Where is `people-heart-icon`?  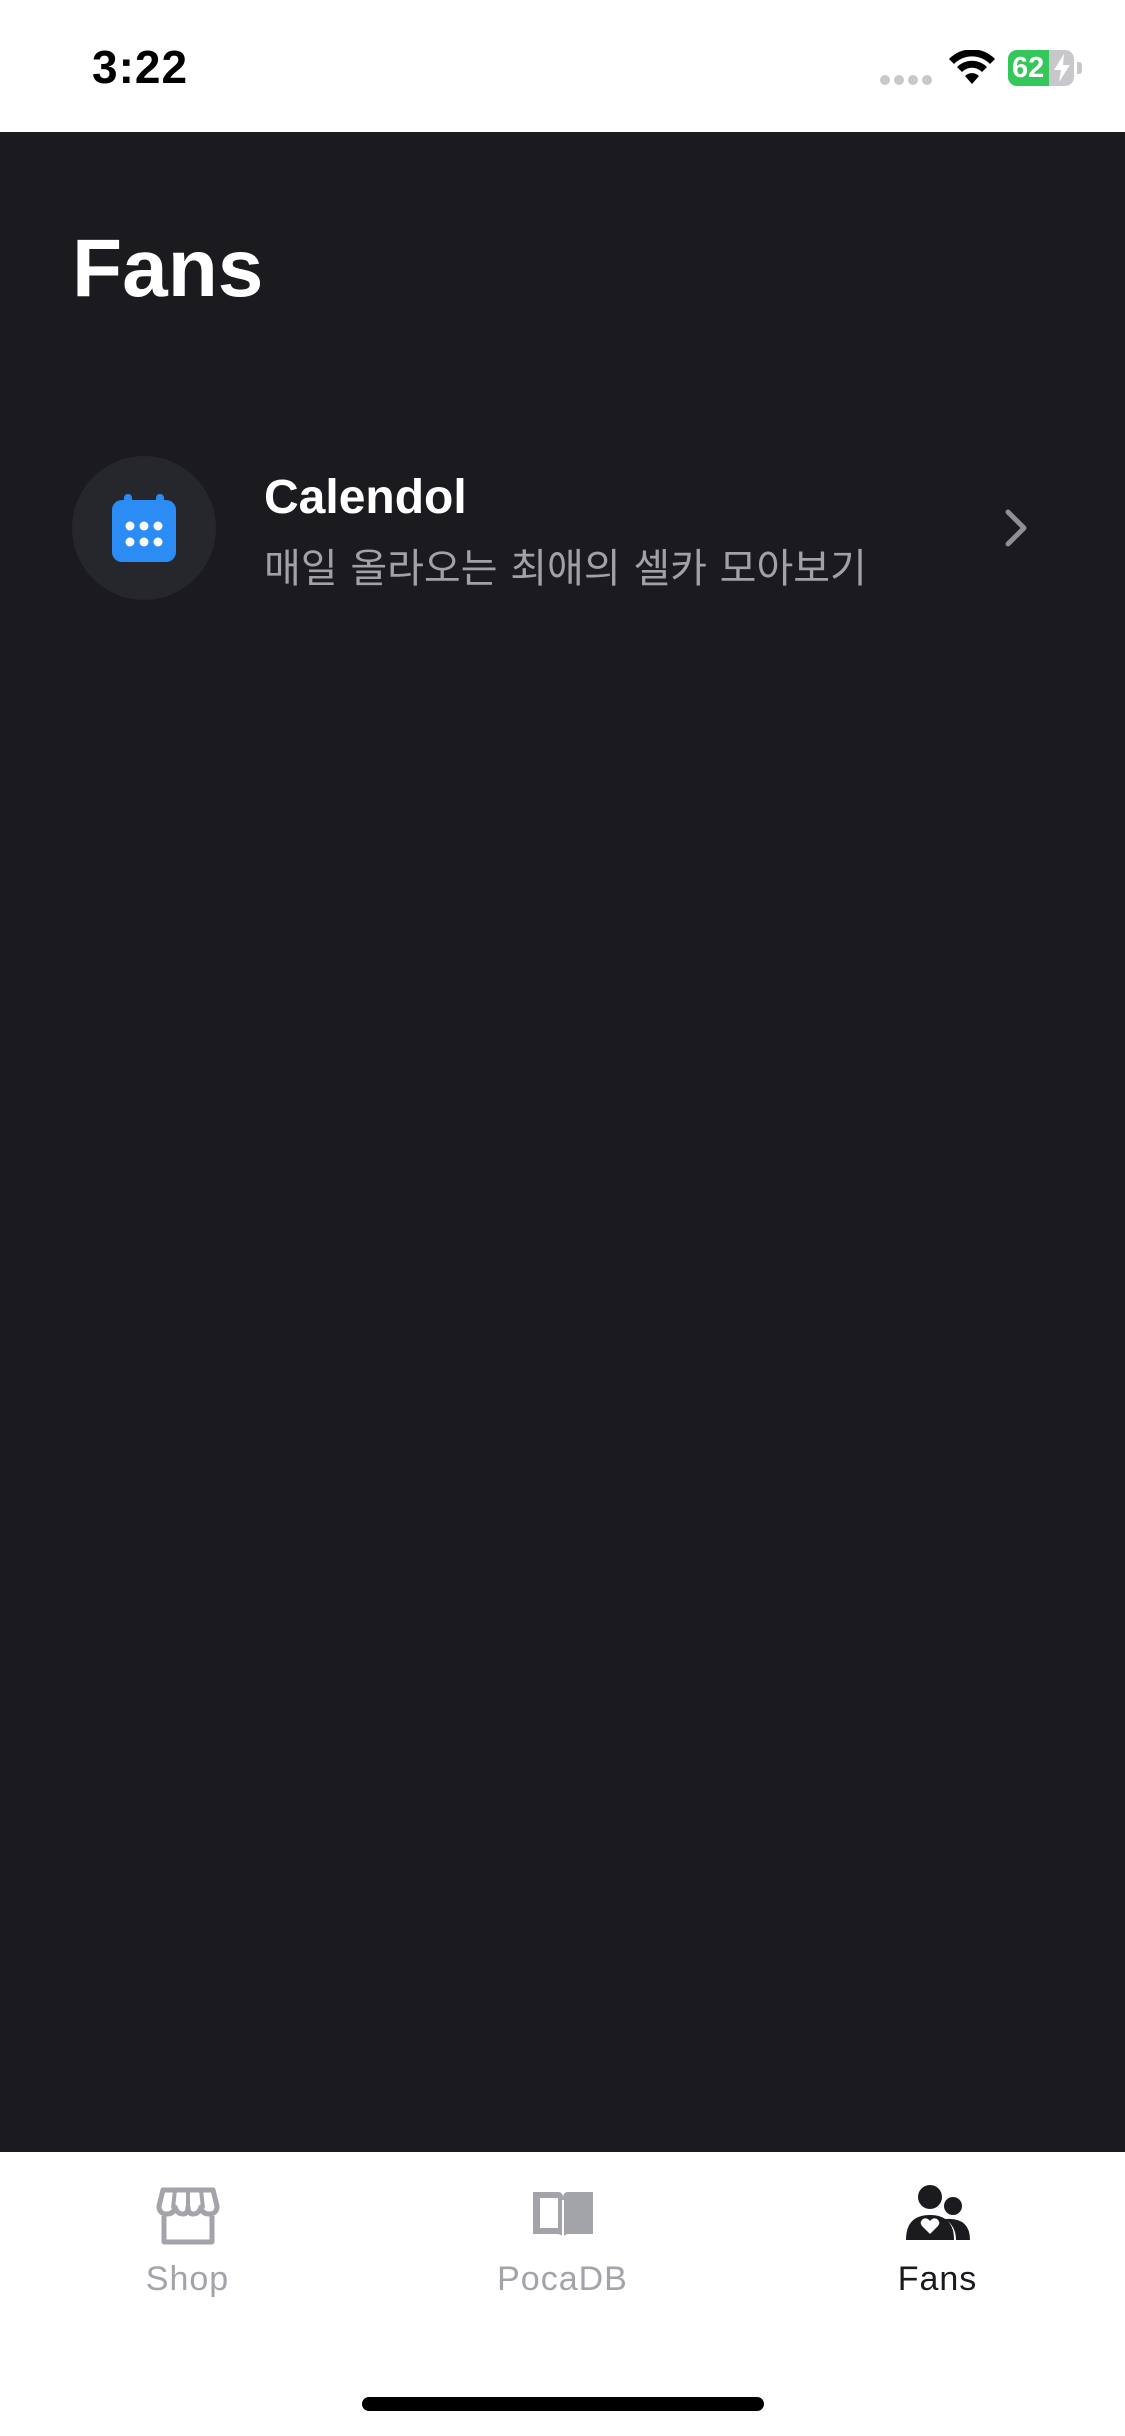
people-heart-icon is located at coordinates (938, 2212).